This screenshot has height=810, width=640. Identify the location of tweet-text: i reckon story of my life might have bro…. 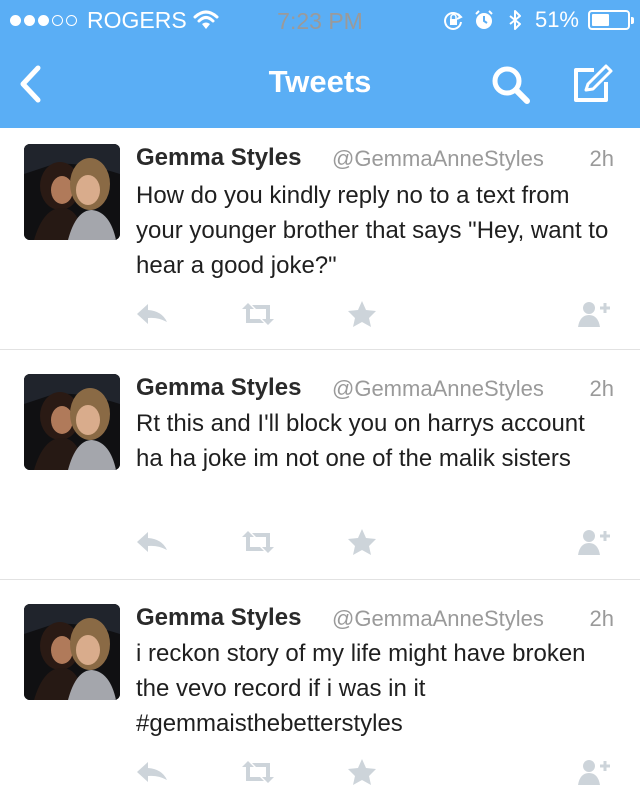
(361, 688).